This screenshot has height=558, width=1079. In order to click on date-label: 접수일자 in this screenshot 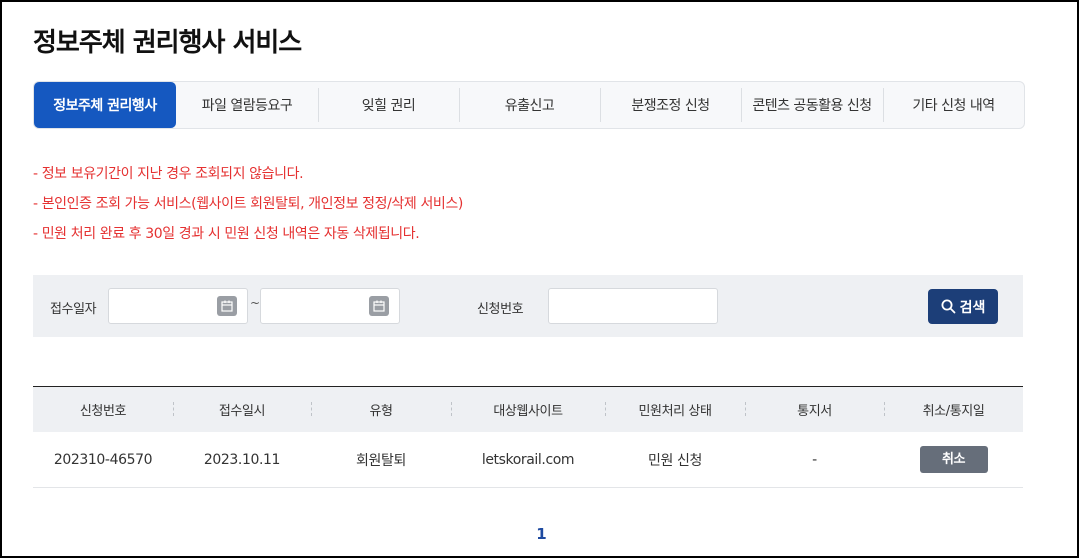, I will do `click(73, 309)`.